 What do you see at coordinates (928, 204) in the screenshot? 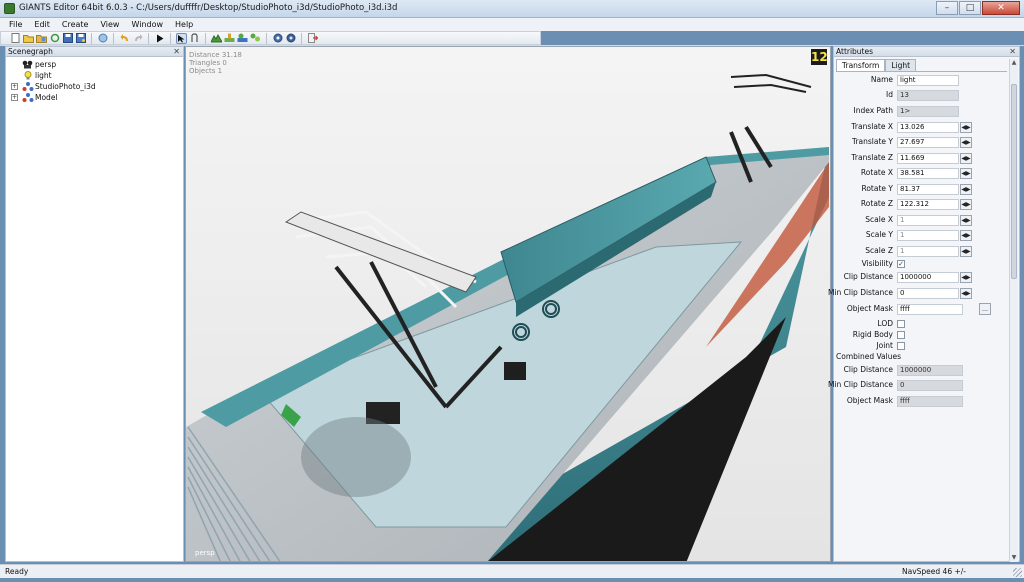
I see `rotate-z-input: 122.312` at bounding box center [928, 204].